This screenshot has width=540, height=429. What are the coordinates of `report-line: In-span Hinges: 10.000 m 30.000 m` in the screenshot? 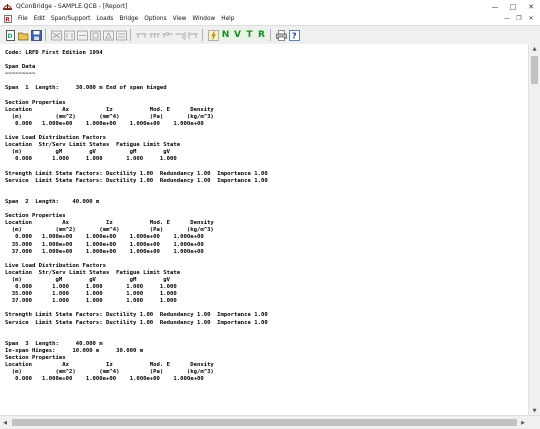 It's located at (74, 350).